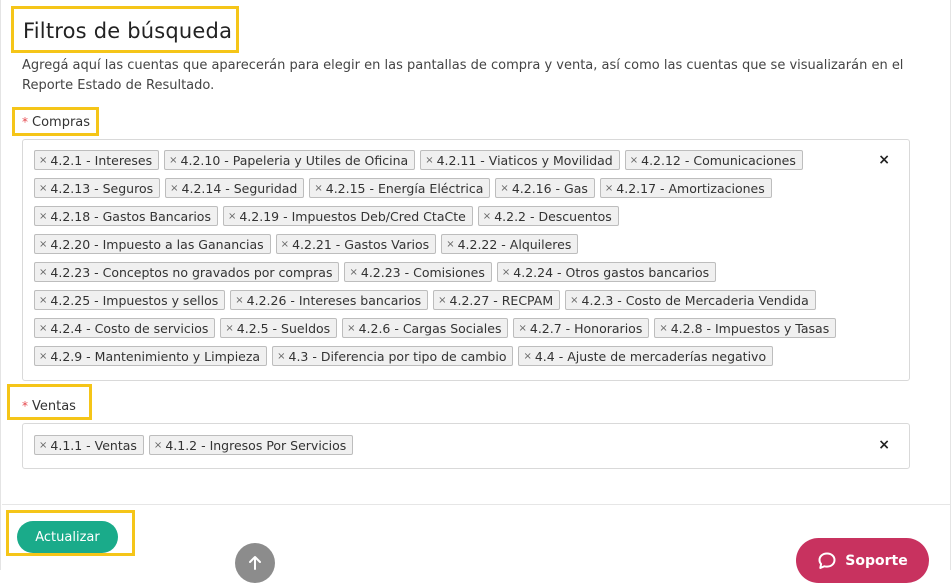 This screenshot has width=951, height=583. I want to click on compras-tag: × 4.2.6 - Cargas Sociales, so click(425, 328).